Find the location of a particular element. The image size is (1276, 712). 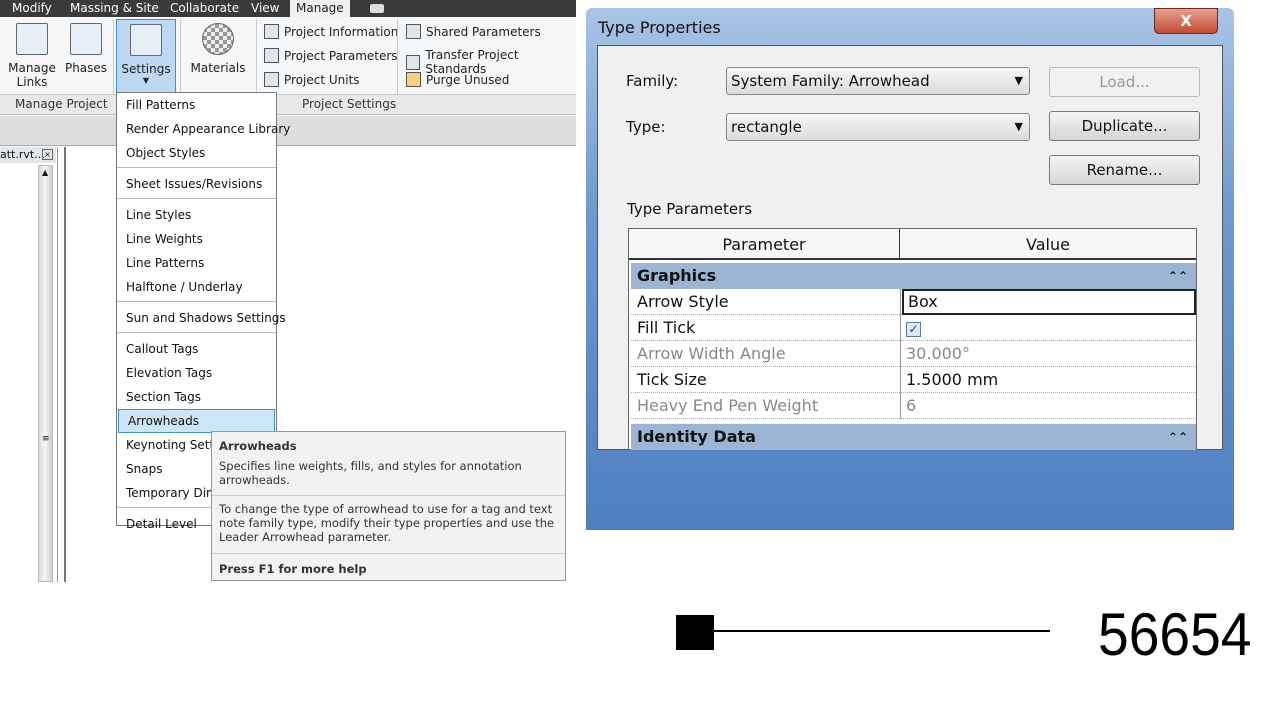

shared-parameters-icon is located at coordinates (413, 31).